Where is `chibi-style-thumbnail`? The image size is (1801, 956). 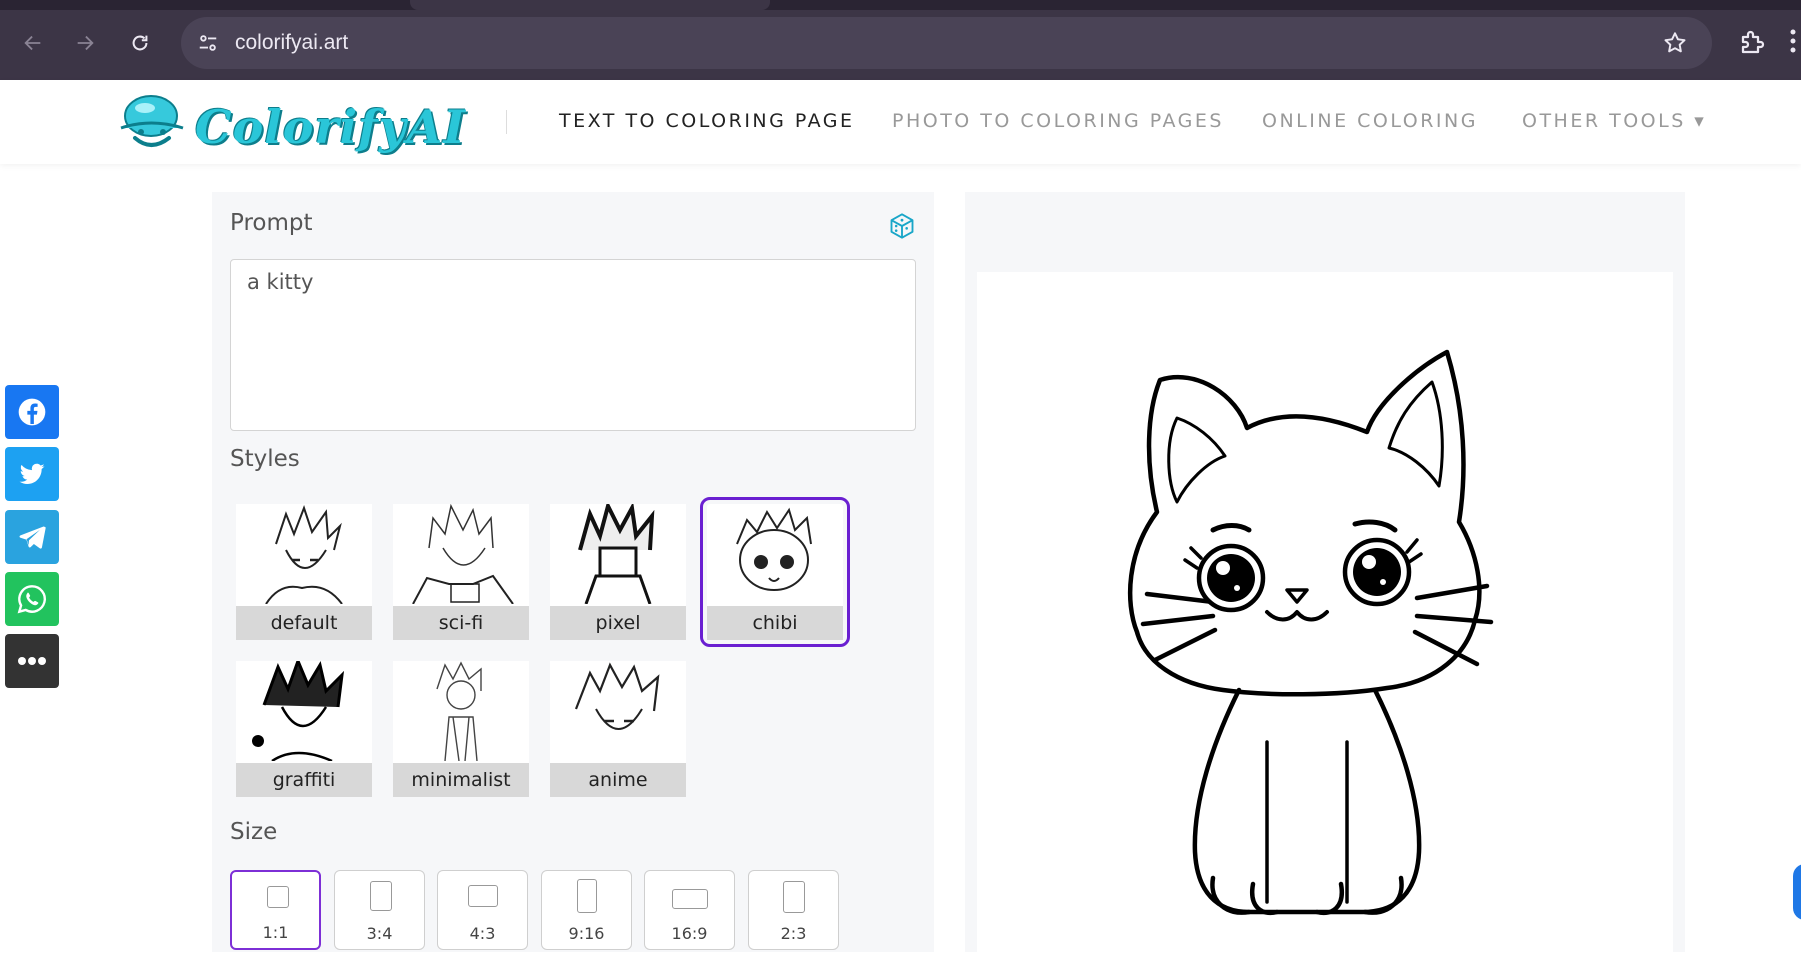 chibi-style-thumbnail is located at coordinates (774, 549).